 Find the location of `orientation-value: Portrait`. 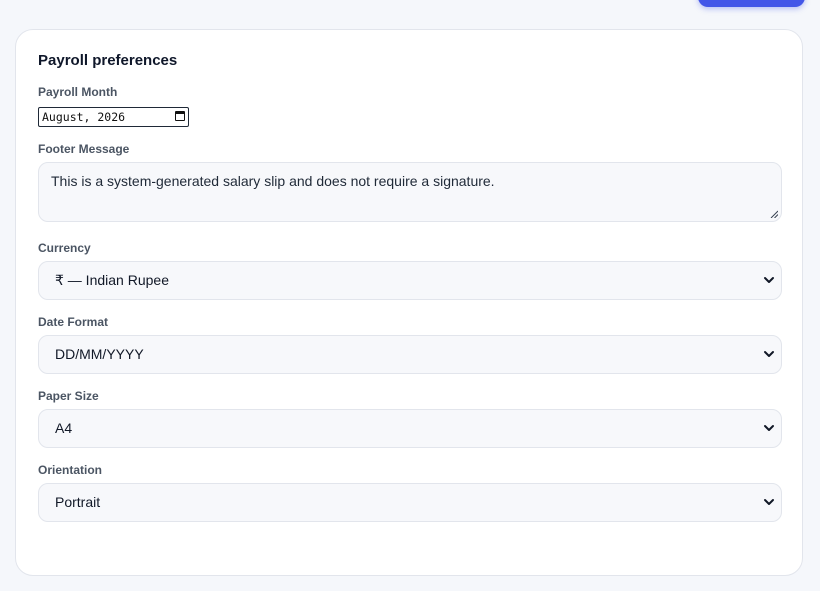

orientation-value: Portrait is located at coordinates (78, 502).